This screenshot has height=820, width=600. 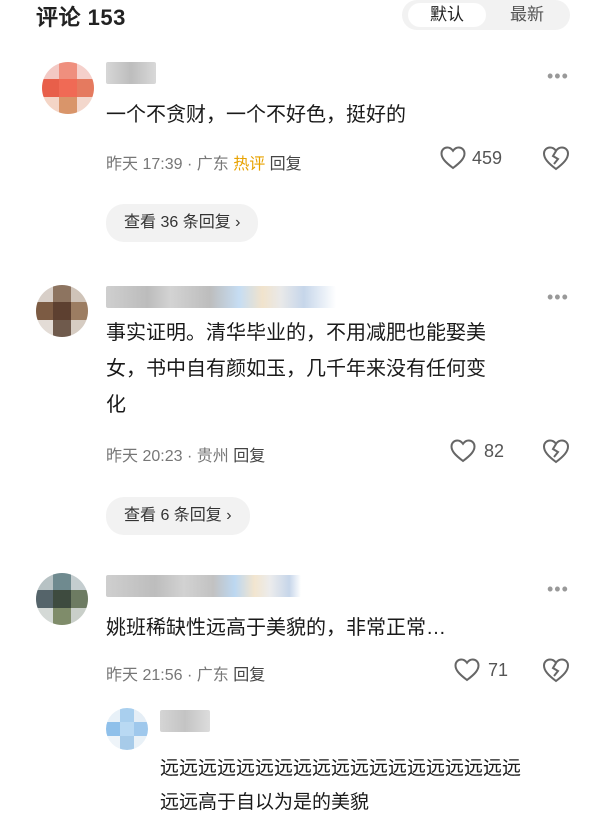 What do you see at coordinates (144, 675) in the screenshot?
I see `comment-time: 昨天 21:56` at bounding box center [144, 675].